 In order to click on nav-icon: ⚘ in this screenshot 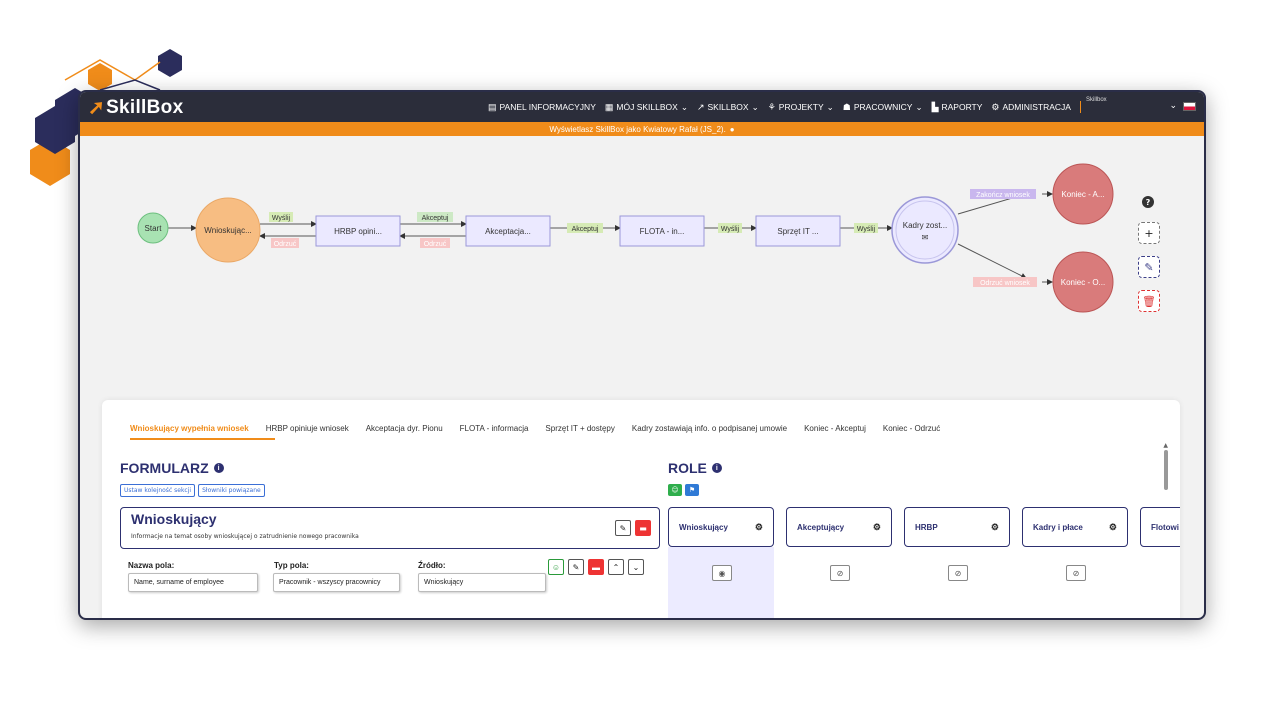, I will do `click(771, 106)`.